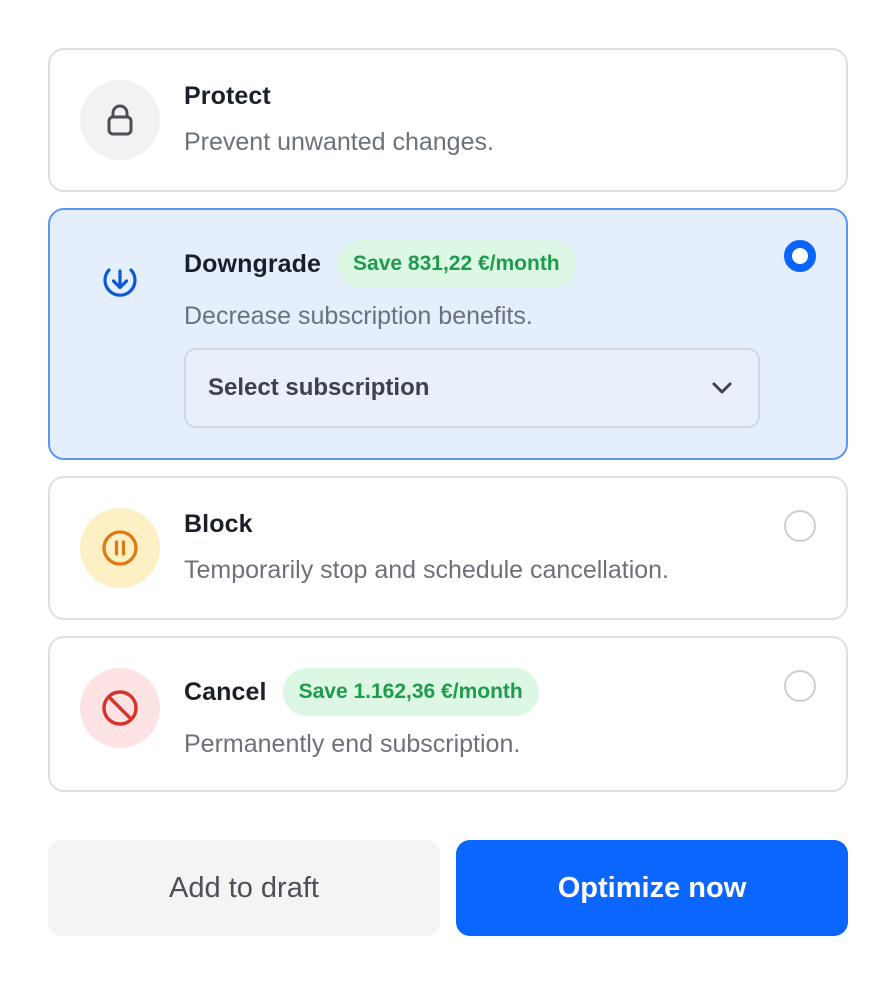 The height and width of the screenshot is (984, 896). I want to click on option-description: Decrease subscription benefits., so click(358, 316).